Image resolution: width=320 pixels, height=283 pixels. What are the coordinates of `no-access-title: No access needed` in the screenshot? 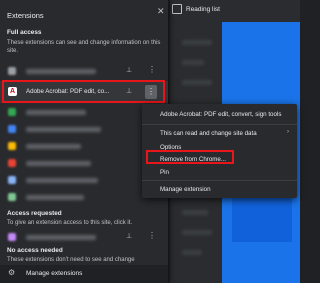 It's located at (35, 250).